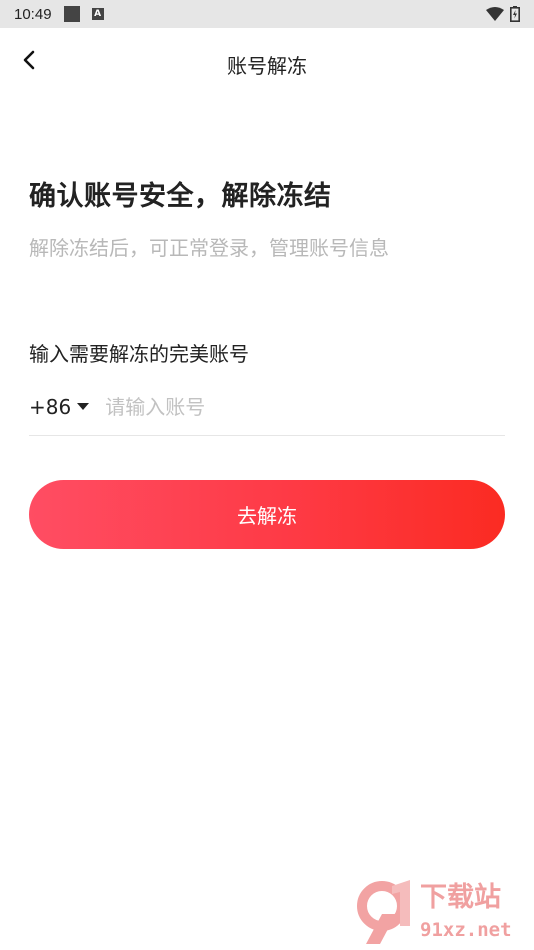 The image size is (534, 950). Describe the element at coordinates (495, 14) in the screenshot. I see `wifi-icon` at that location.